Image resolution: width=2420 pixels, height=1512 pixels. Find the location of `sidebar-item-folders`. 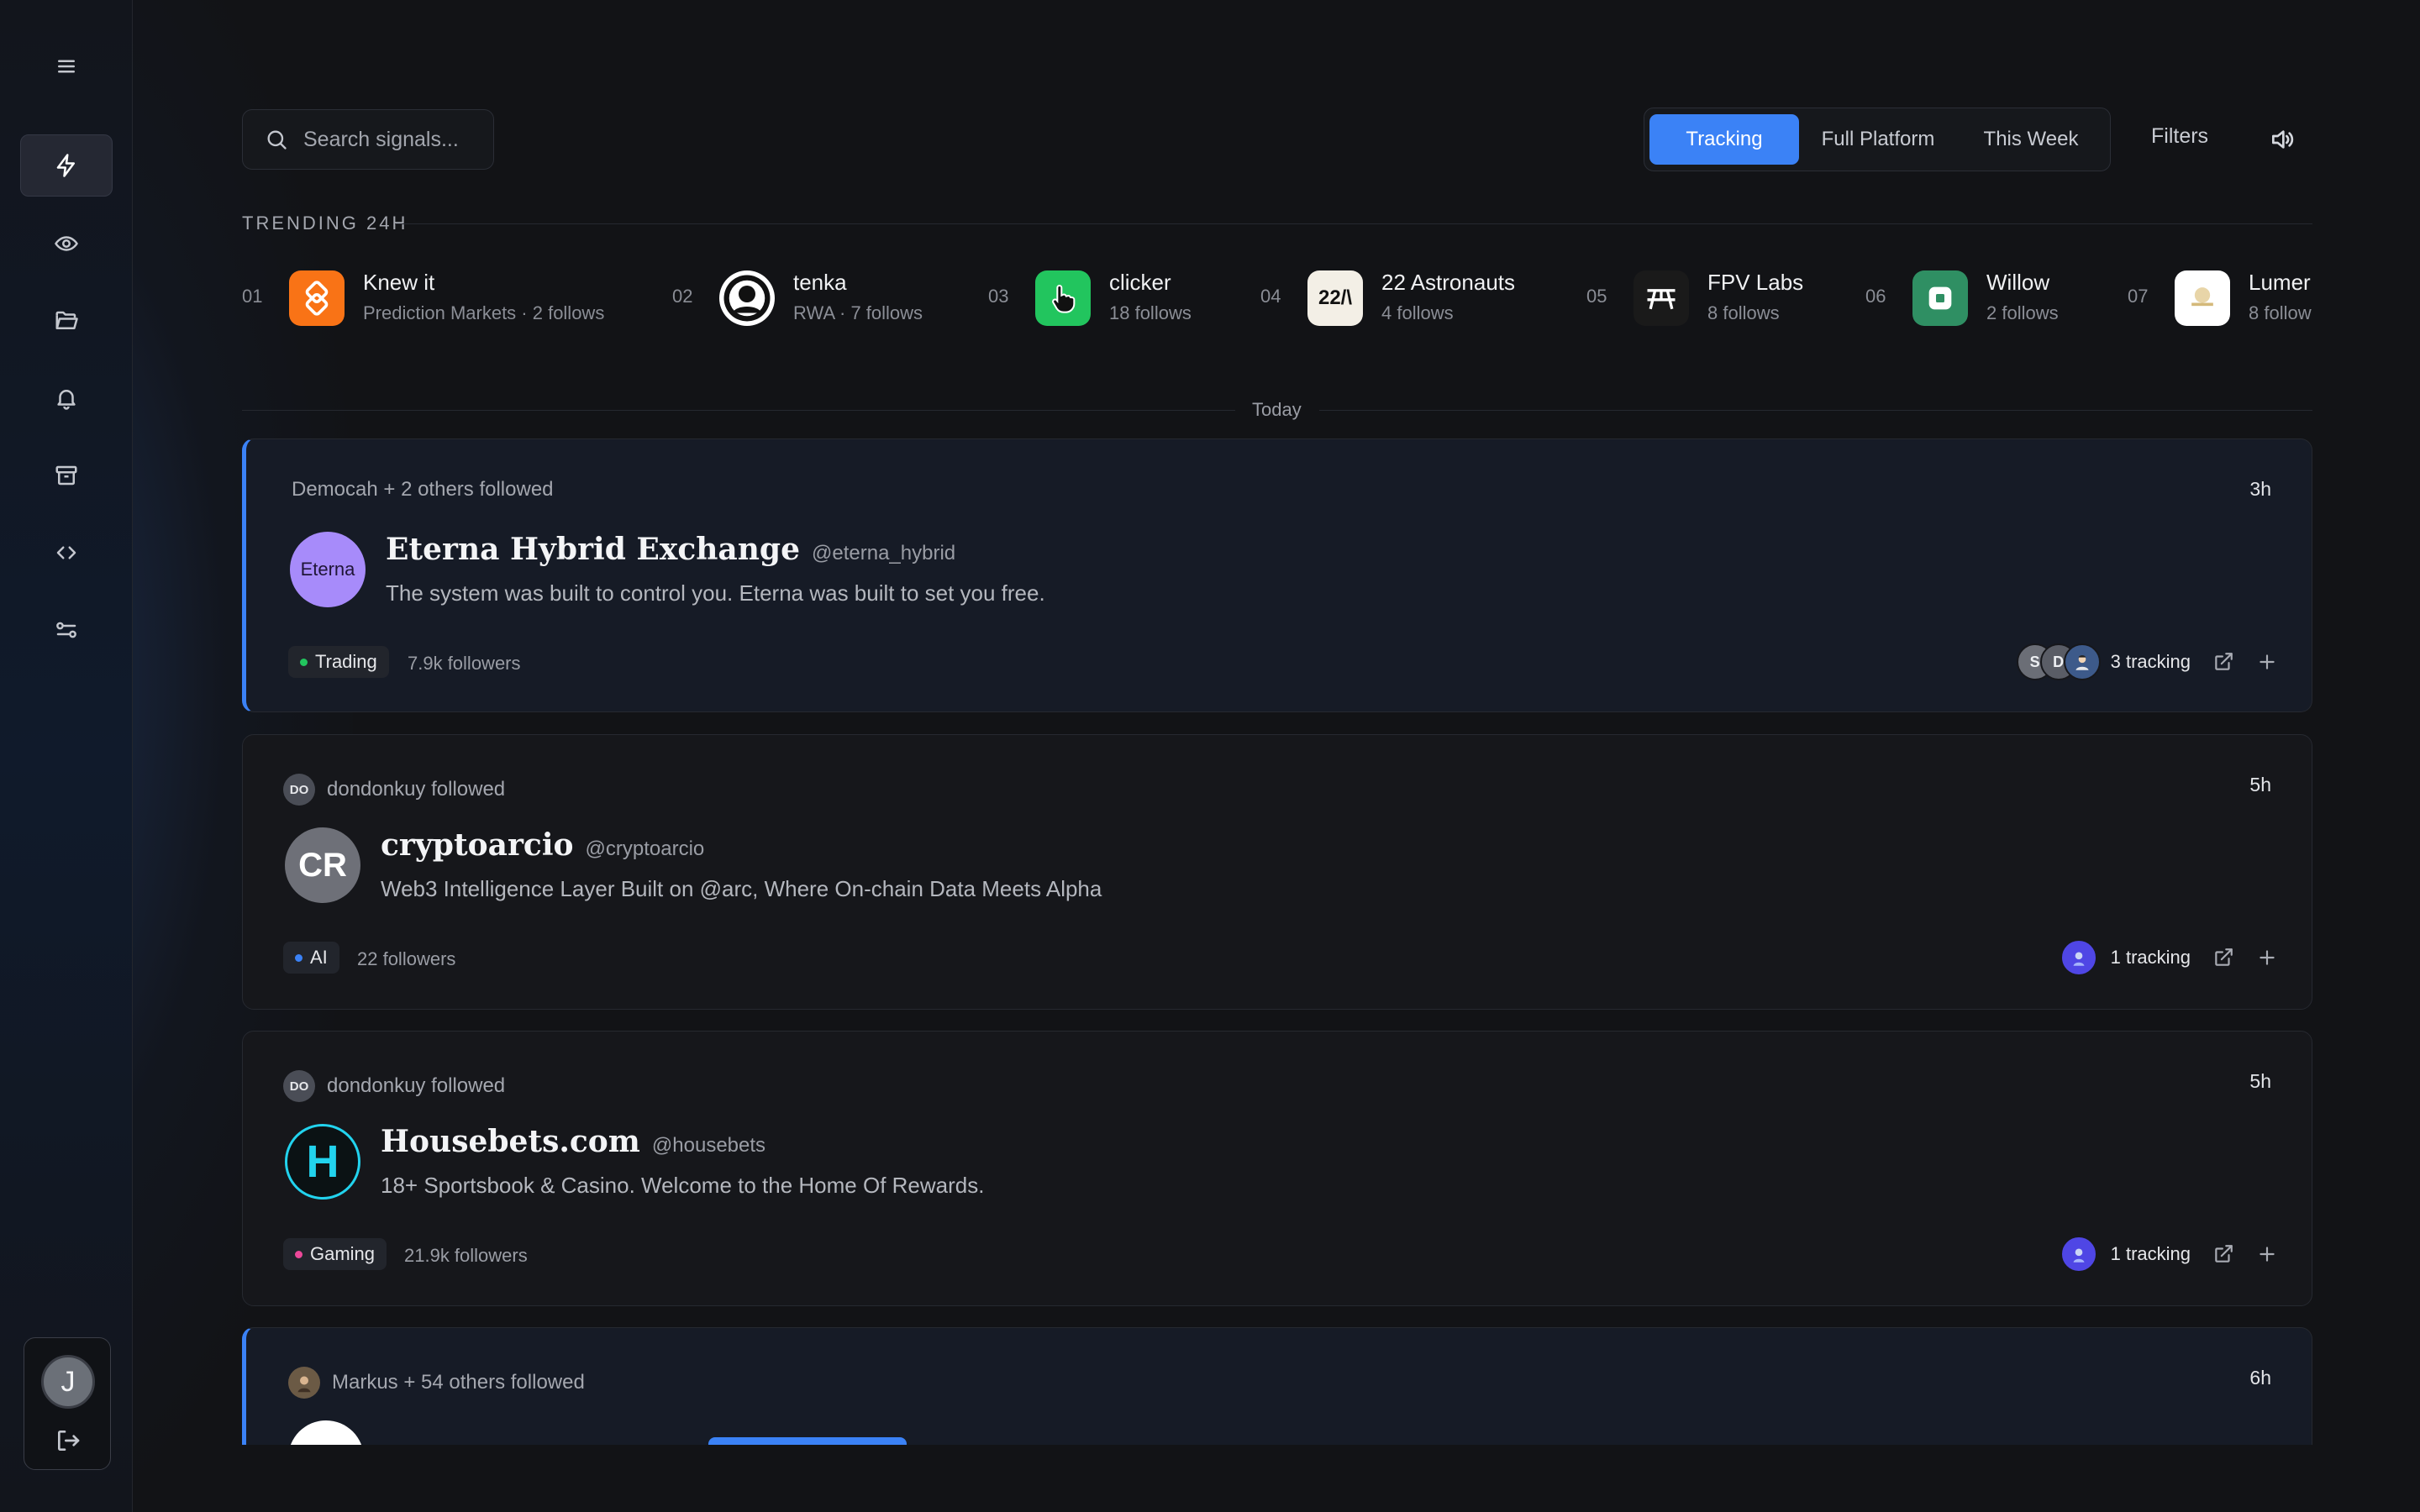

sidebar-item-folders is located at coordinates (66, 321).